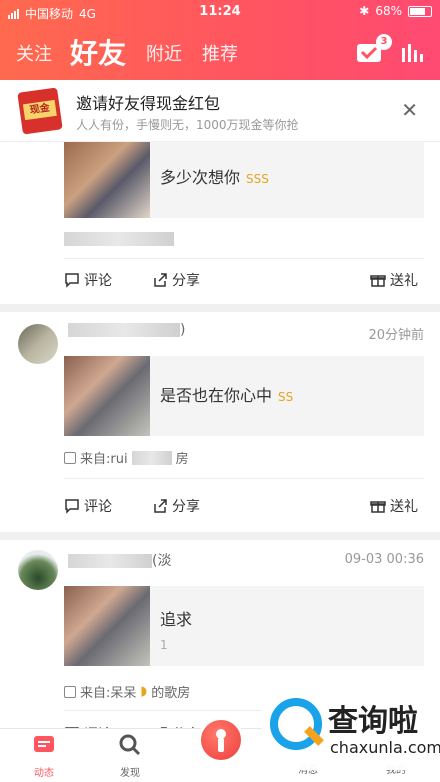 The width and height of the screenshot is (440, 782). Describe the element at coordinates (44, 773) in the screenshot. I see `nav-feed-label: 动态` at that location.